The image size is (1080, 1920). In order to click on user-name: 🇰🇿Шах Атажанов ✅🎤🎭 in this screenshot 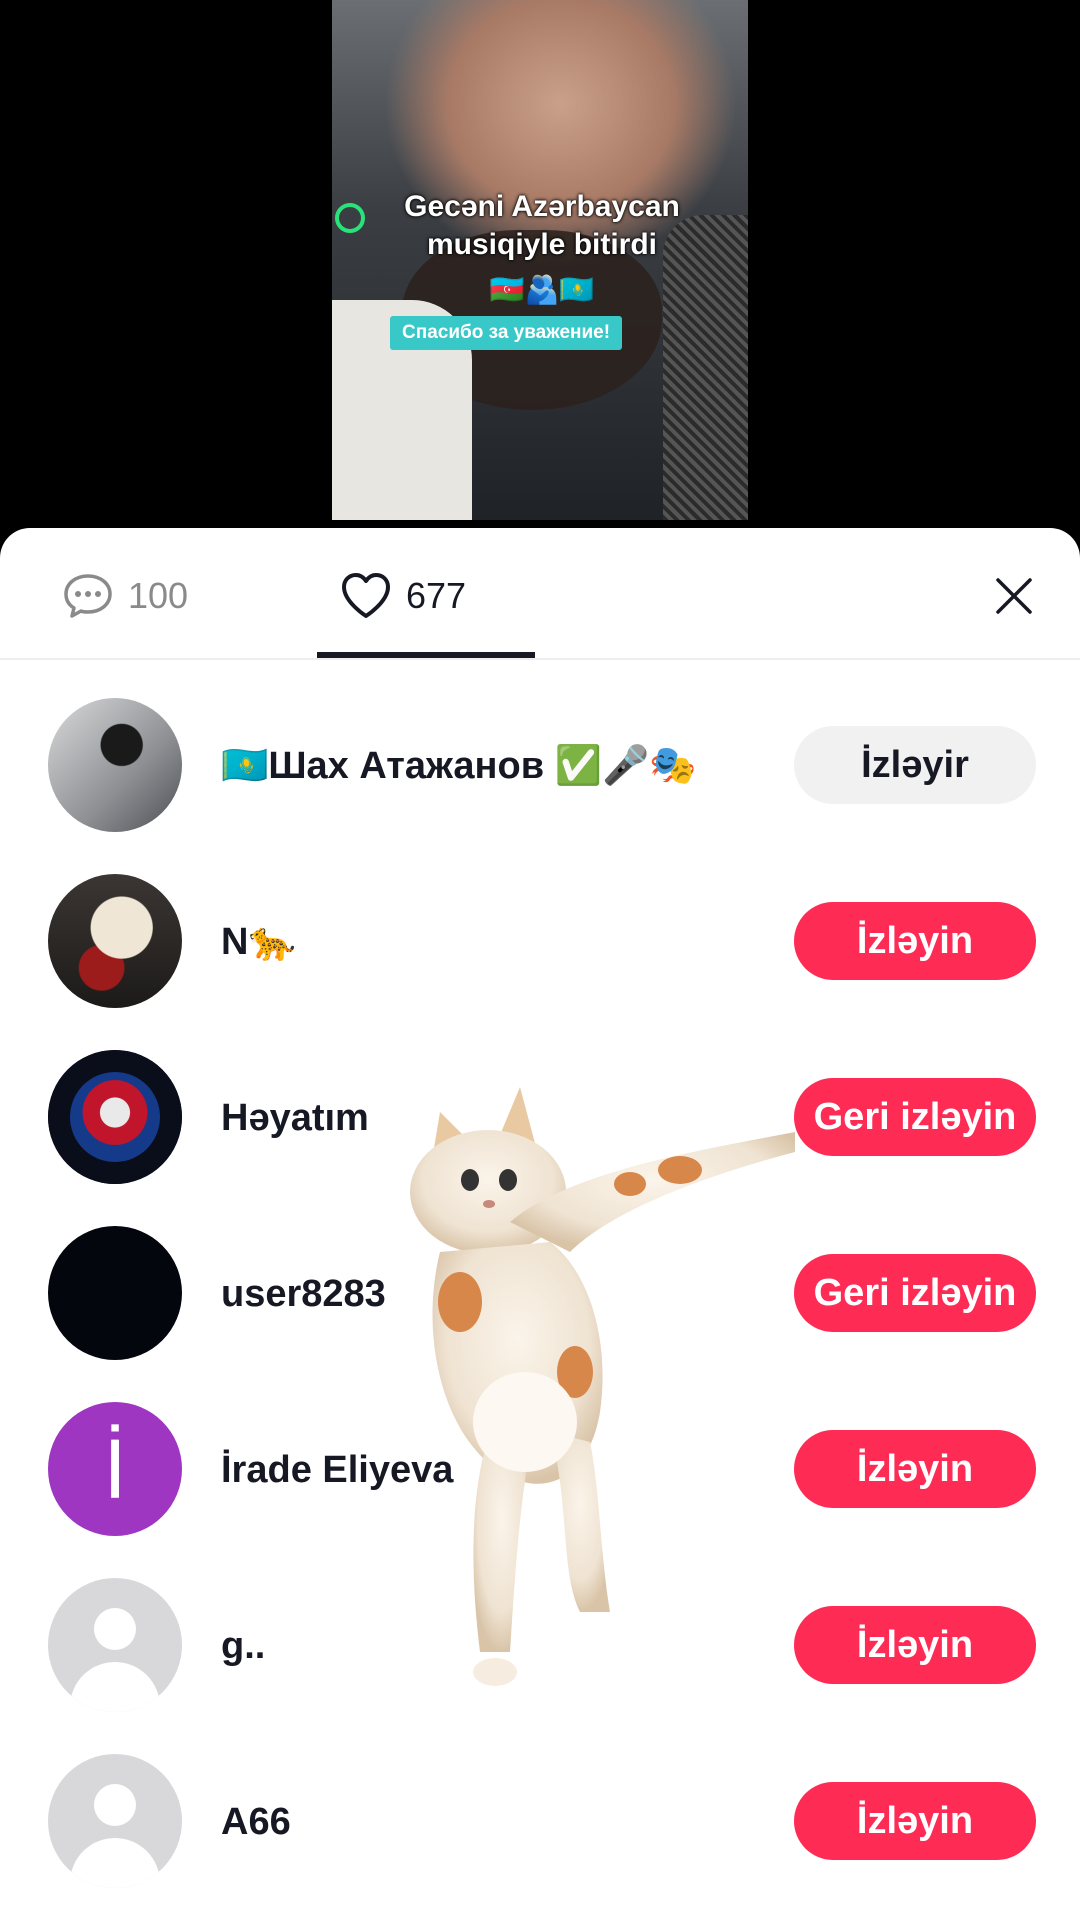, I will do `click(459, 766)`.